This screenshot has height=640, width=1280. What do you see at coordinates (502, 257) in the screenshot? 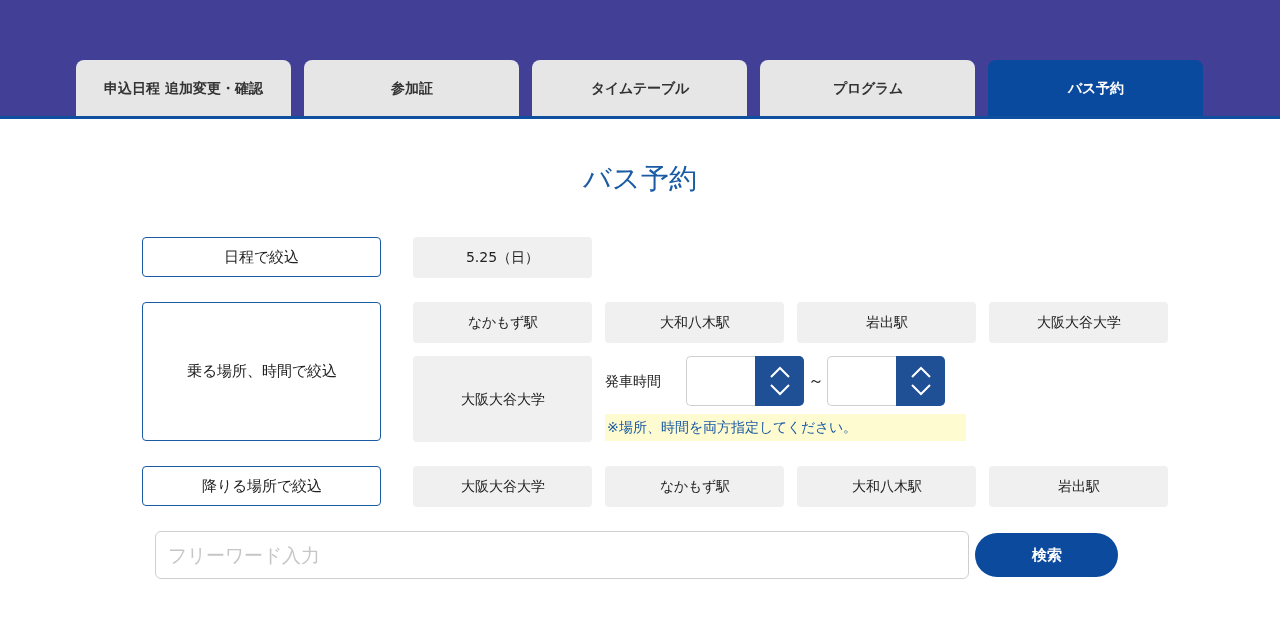
I see `filter-option: 5.25（日）` at bounding box center [502, 257].